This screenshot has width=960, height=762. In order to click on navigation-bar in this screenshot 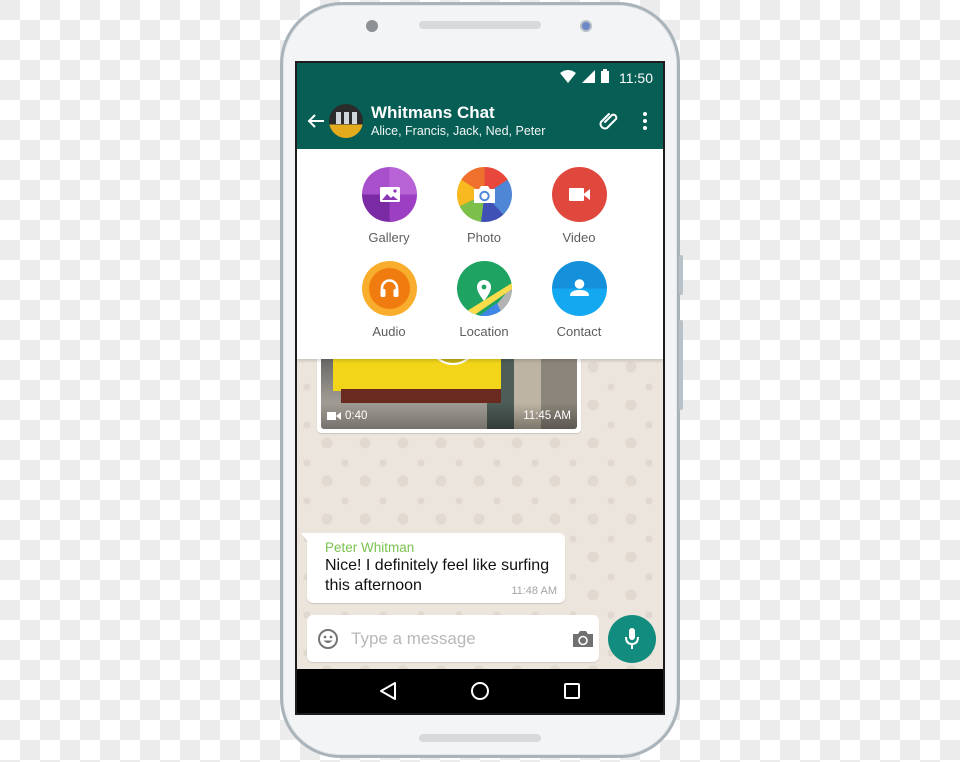, I will do `click(480, 691)`.